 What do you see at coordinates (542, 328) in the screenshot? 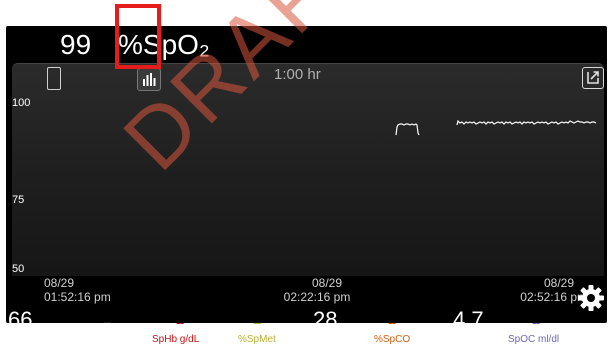
I see `param-spoc: -- SpOC ml/dl` at bounding box center [542, 328].